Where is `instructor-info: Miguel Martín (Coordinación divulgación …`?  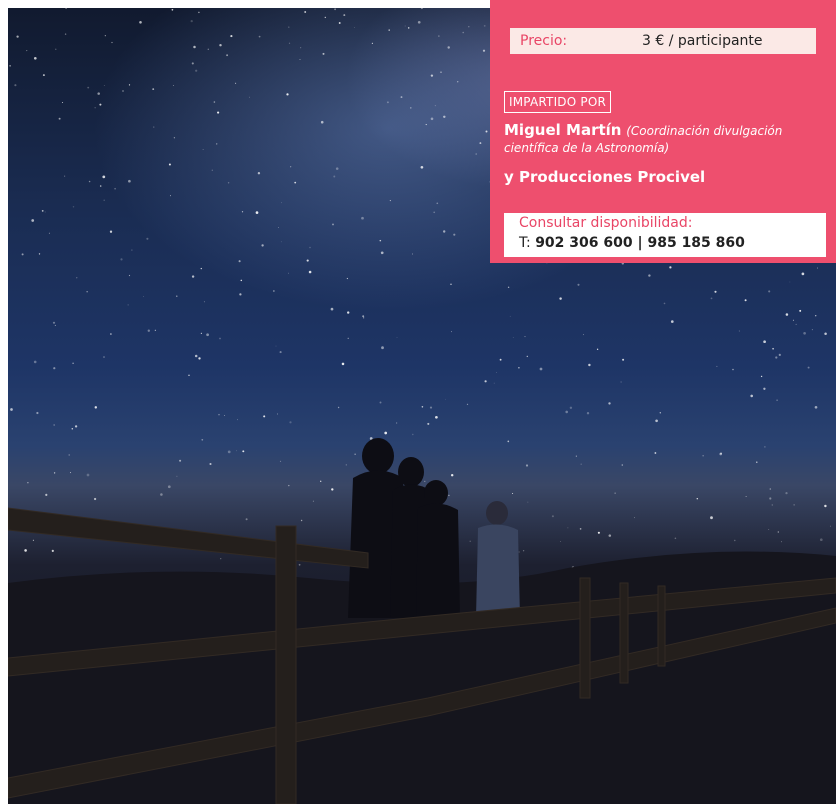 instructor-info: Miguel Martín (Coordinación divulgación … is located at coordinates (667, 139).